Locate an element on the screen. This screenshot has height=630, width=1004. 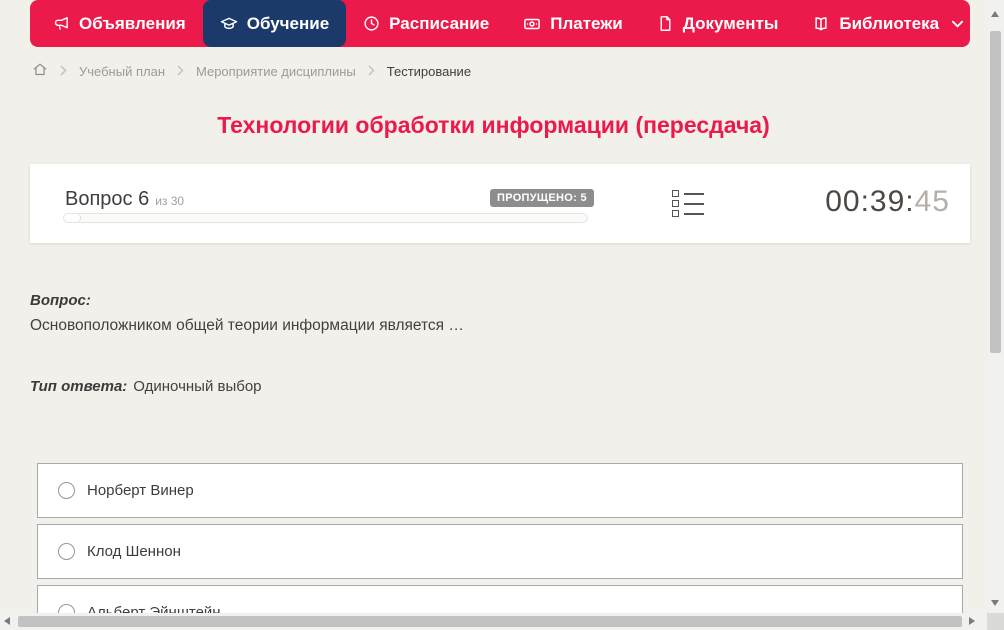
nav-item-label: Расписание is located at coordinates (439, 23).